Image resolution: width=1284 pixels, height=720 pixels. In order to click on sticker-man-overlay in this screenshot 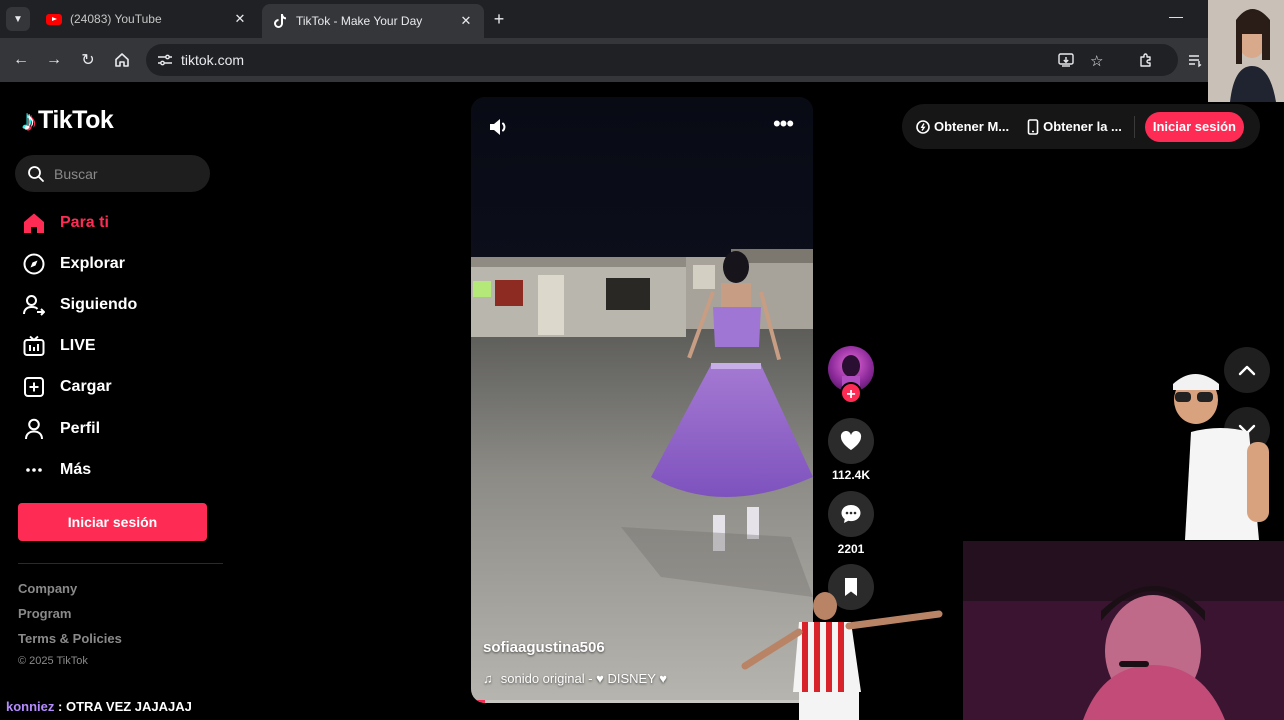, I will do `click(1223, 451)`.